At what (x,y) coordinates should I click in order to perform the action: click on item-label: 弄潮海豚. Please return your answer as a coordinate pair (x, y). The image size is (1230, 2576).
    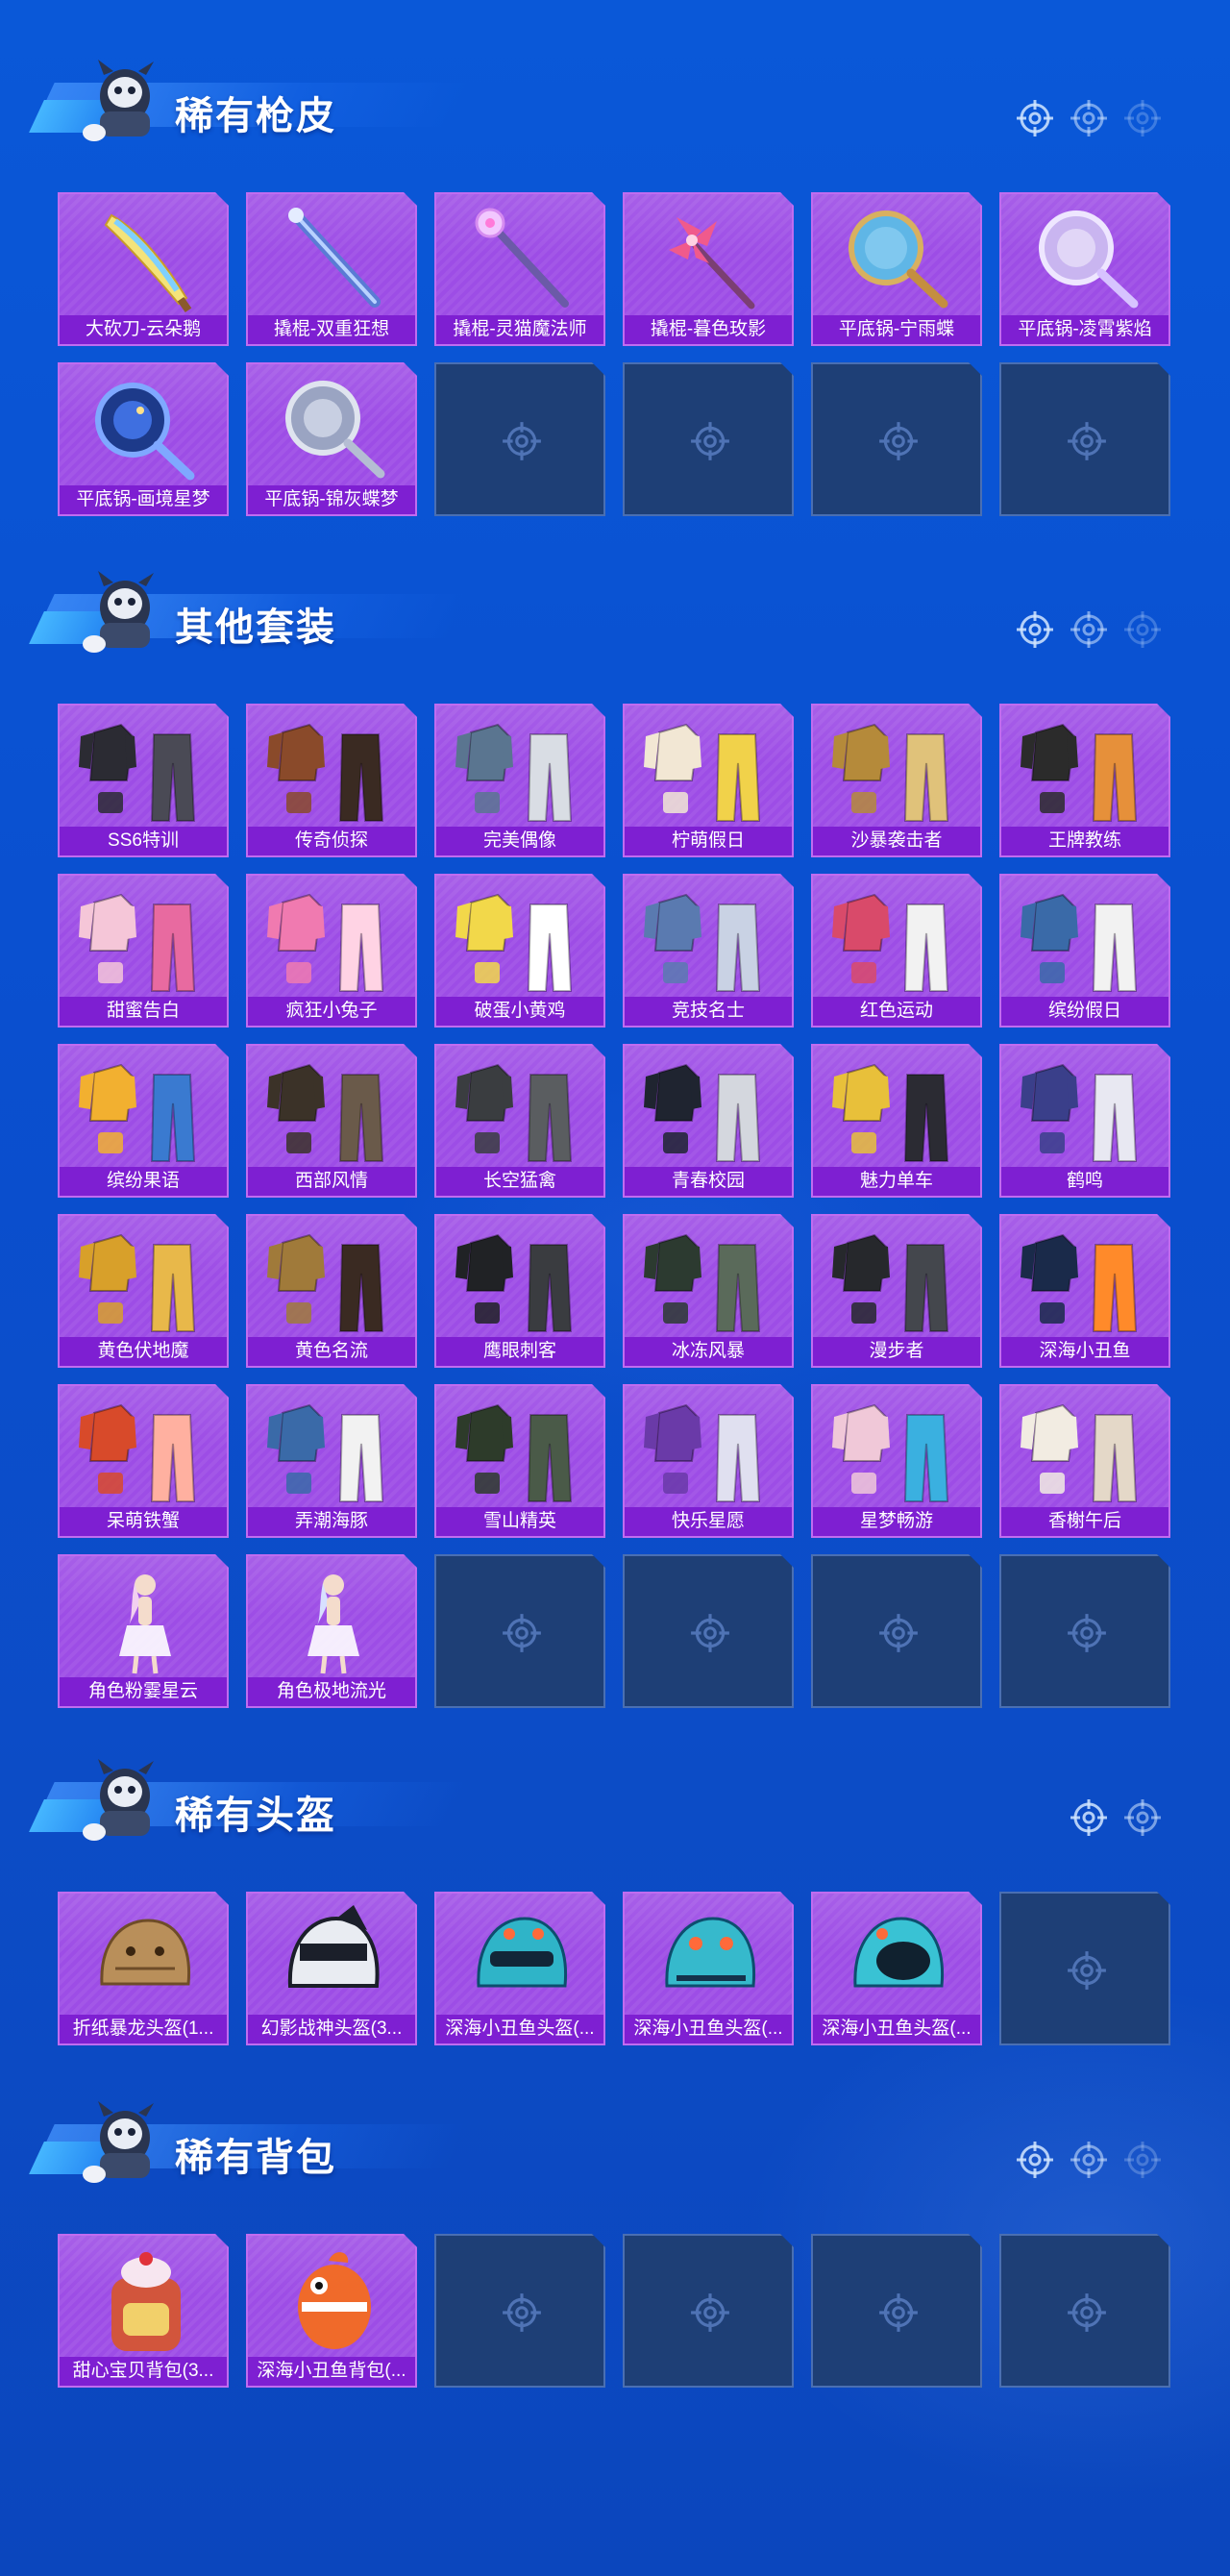
    Looking at the image, I should click on (331, 1522).